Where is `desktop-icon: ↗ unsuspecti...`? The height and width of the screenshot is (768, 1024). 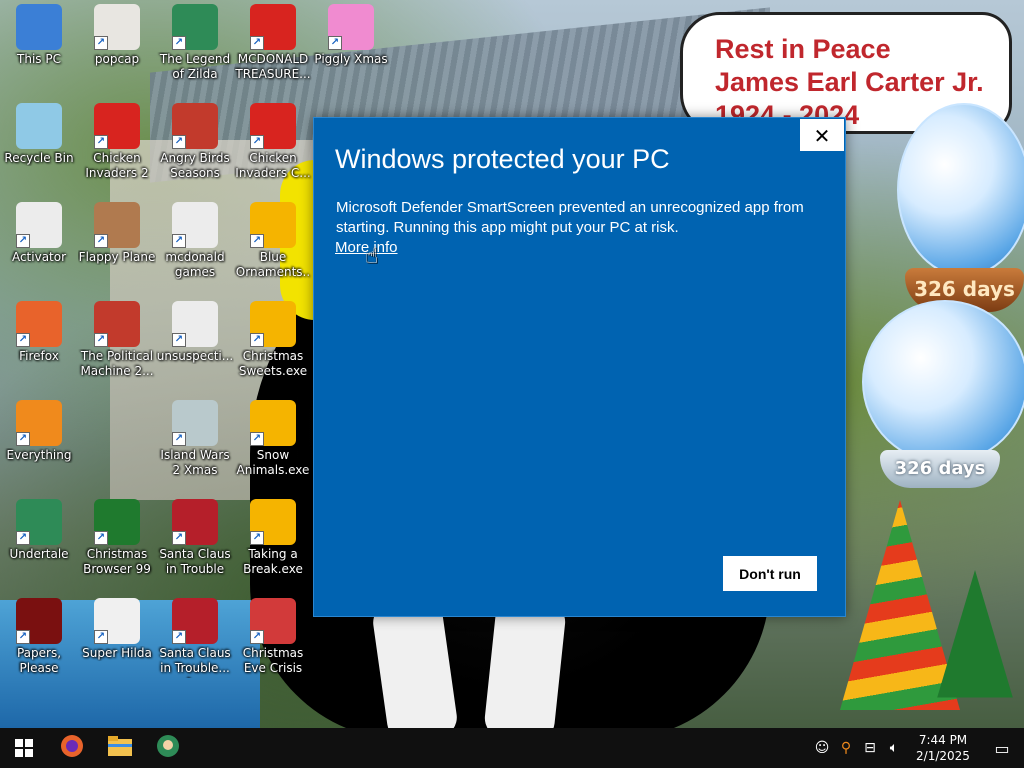 desktop-icon: ↗ unsuspecti... is located at coordinates (195, 332).